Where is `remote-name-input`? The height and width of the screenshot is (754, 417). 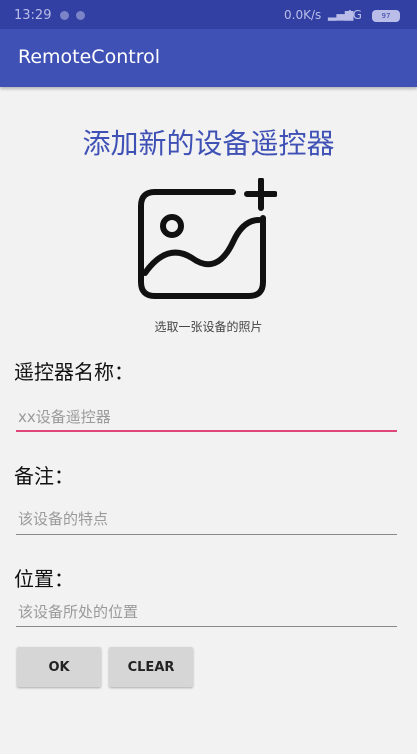
remote-name-input is located at coordinates (208, 417).